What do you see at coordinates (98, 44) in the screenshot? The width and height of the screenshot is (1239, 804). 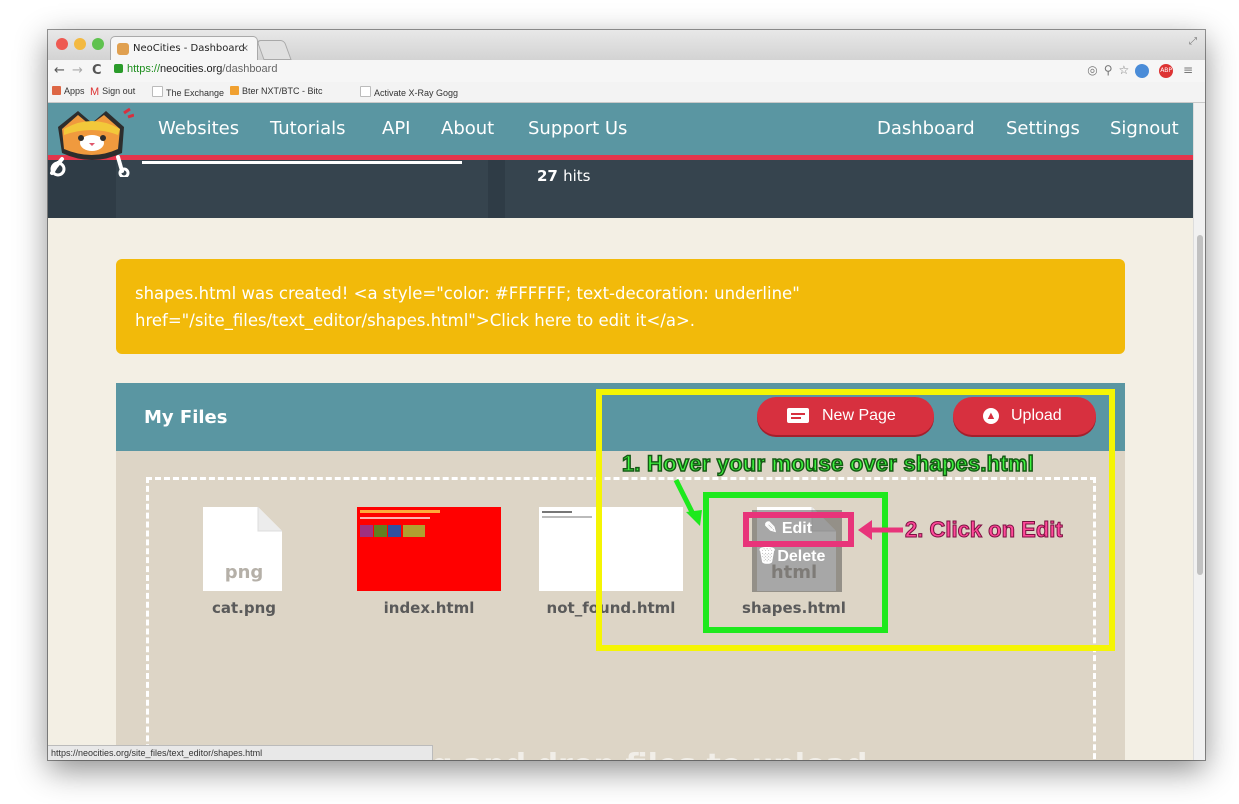 I see `zoom-window-button` at bounding box center [98, 44].